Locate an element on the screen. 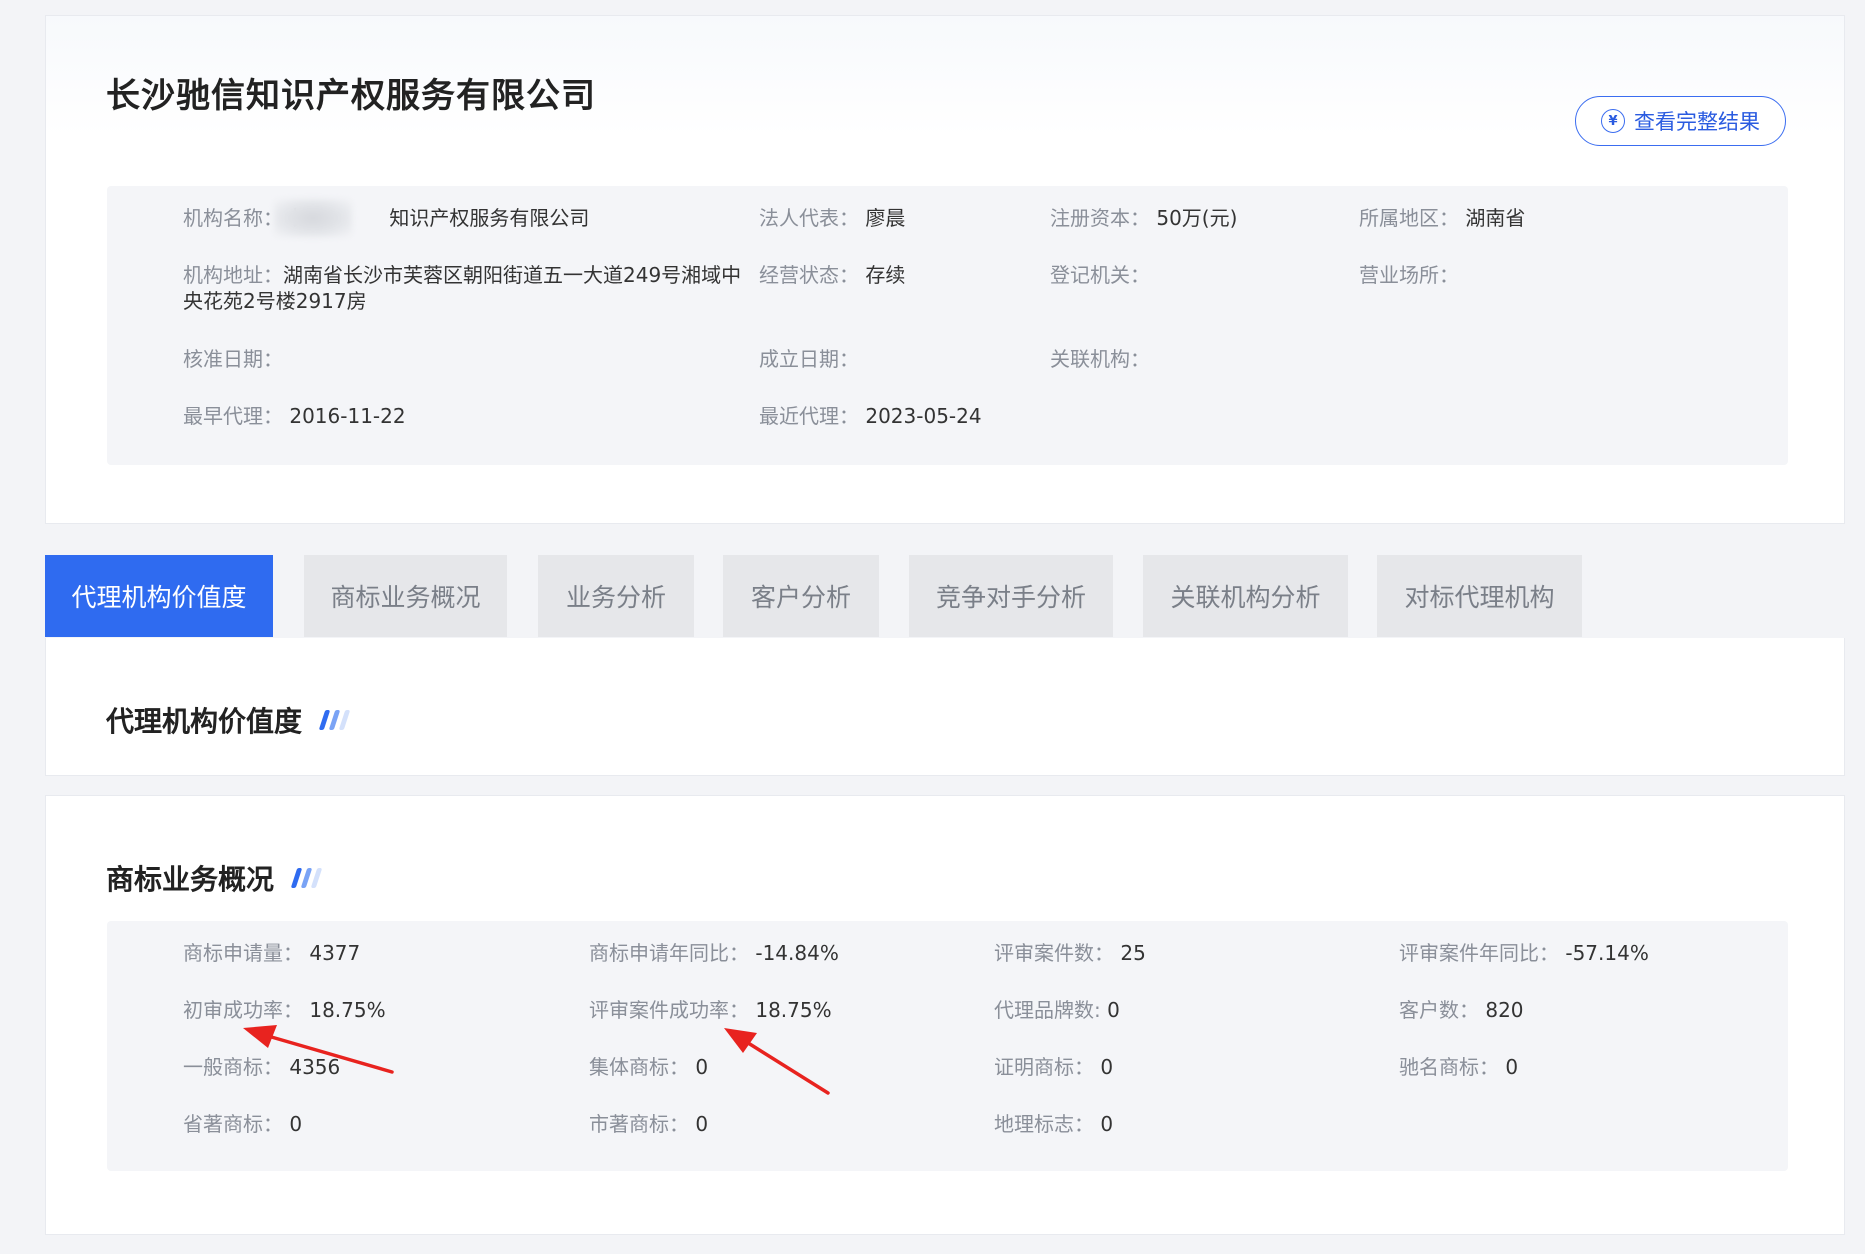 Image resolution: width=1865 pixels, height=1254 pixels. stat-collective-trademark: 集体商标： 0 is located at coordinates (648, 1067).